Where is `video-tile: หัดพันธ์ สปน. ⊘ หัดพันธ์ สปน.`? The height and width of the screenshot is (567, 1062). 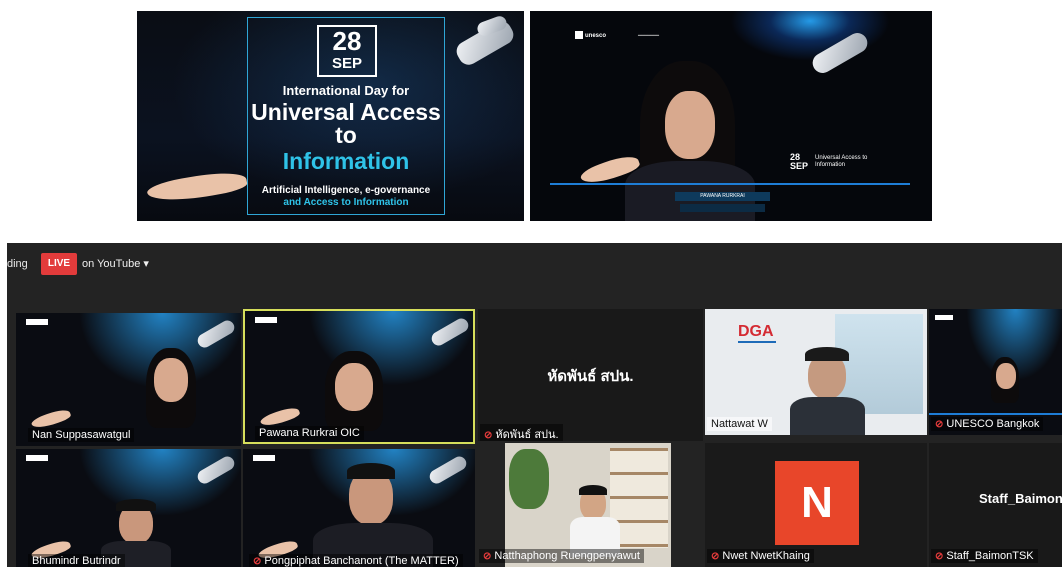
video-tile: หัดพันธ์ สปน. ⊘ หัดพันธ์ สปน. is located at coordinates (590, 375).